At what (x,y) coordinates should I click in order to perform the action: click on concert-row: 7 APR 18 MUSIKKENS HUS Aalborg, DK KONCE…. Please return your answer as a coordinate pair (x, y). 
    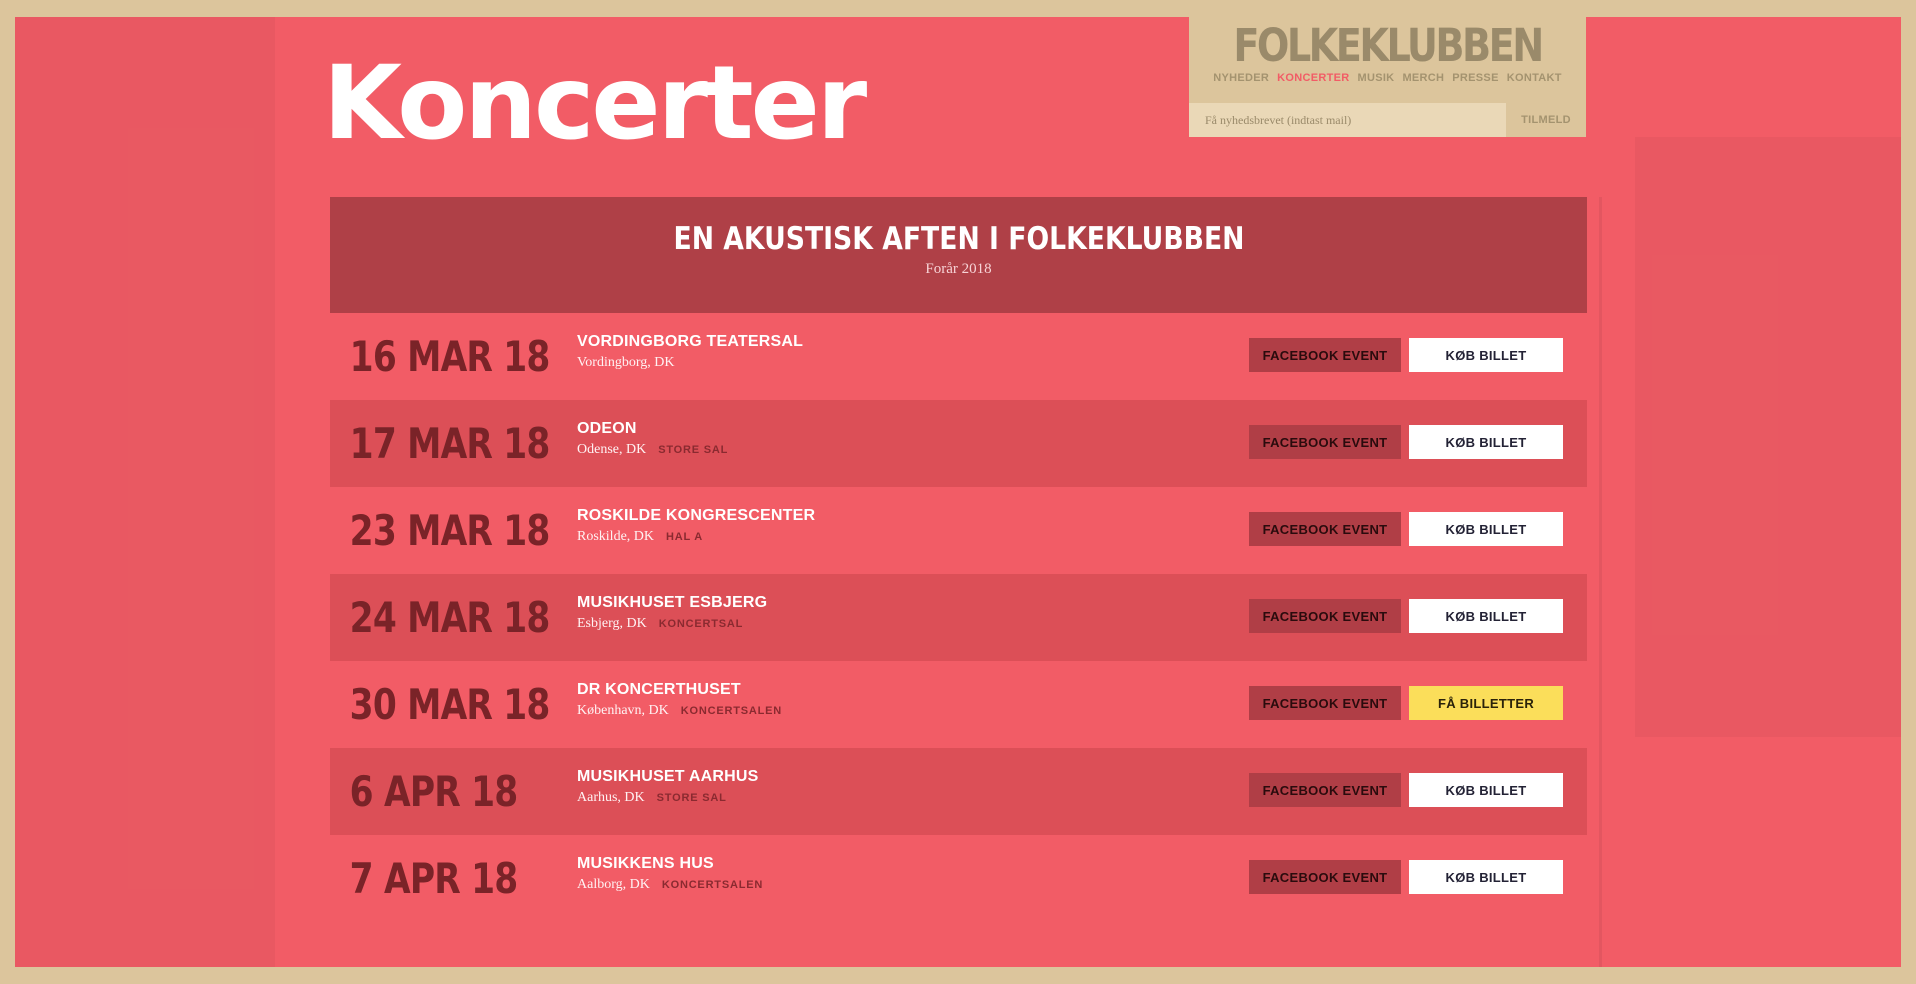
    Looking at the image, I should click on (958, 878).